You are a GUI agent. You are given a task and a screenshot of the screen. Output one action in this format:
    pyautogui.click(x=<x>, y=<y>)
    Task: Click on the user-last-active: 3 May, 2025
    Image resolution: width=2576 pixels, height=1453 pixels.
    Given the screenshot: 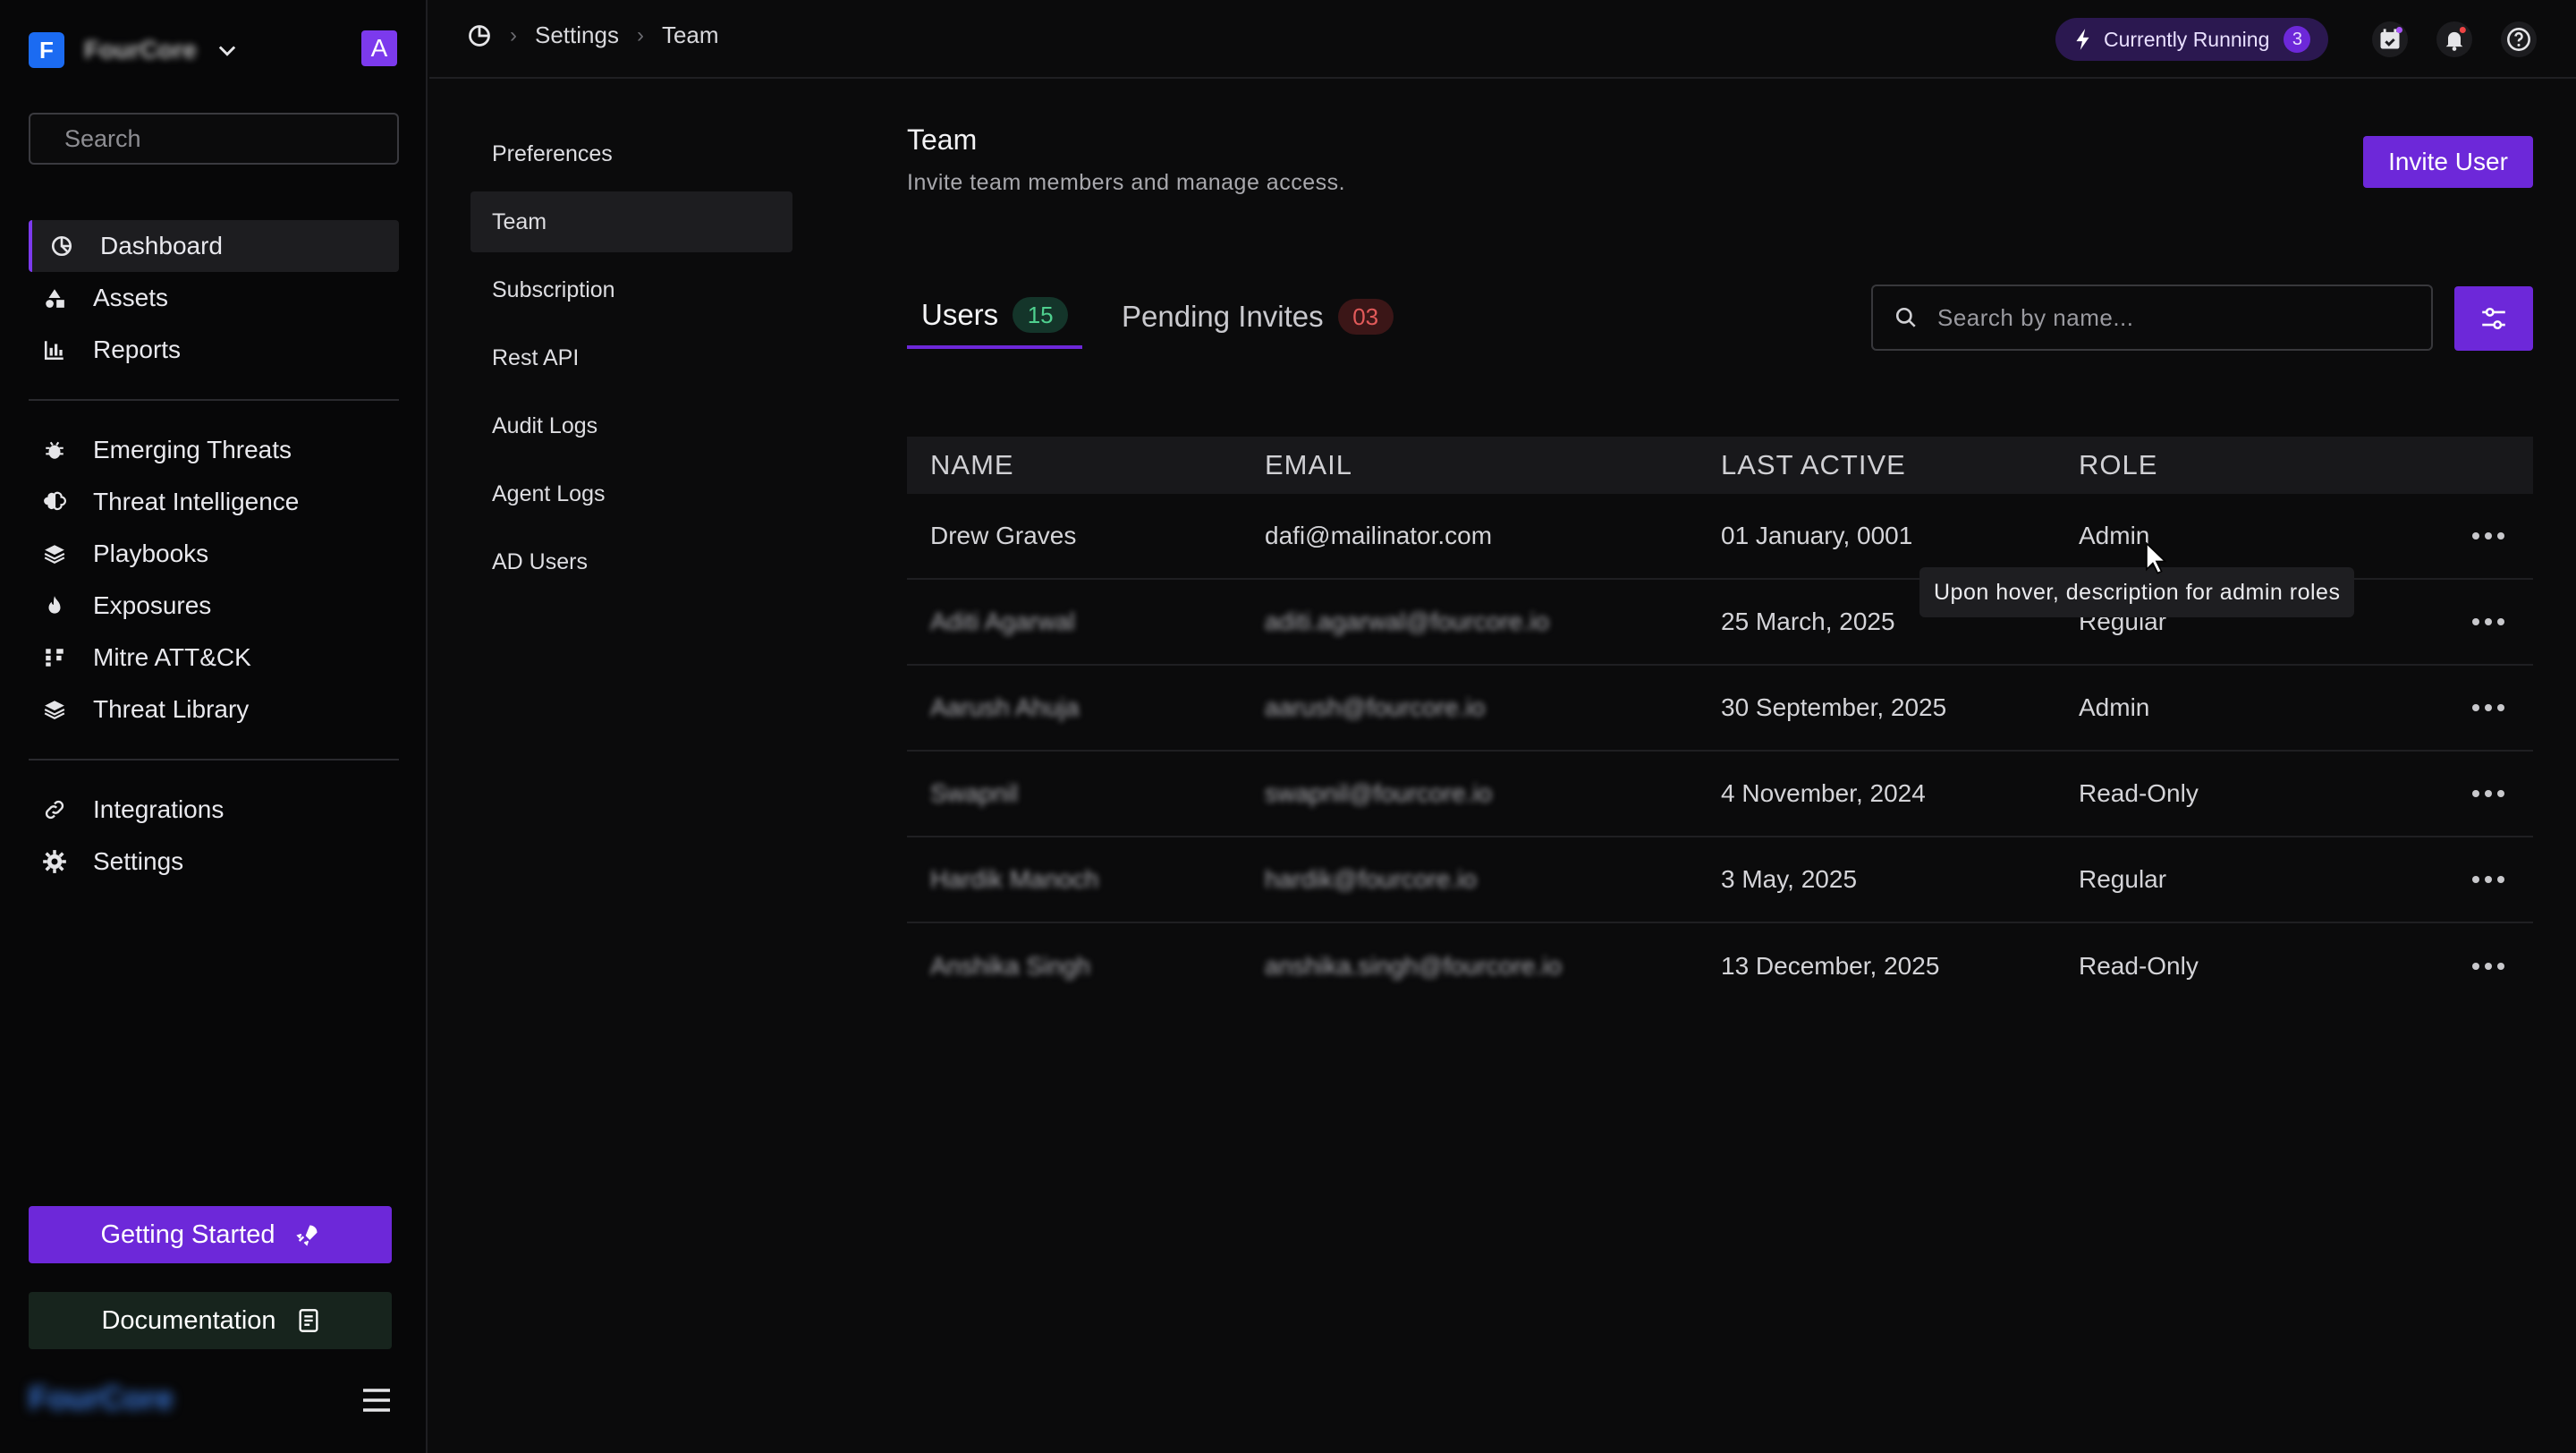 What is the action you would take?
    pyautogui.click(x=1789, y=879)
    